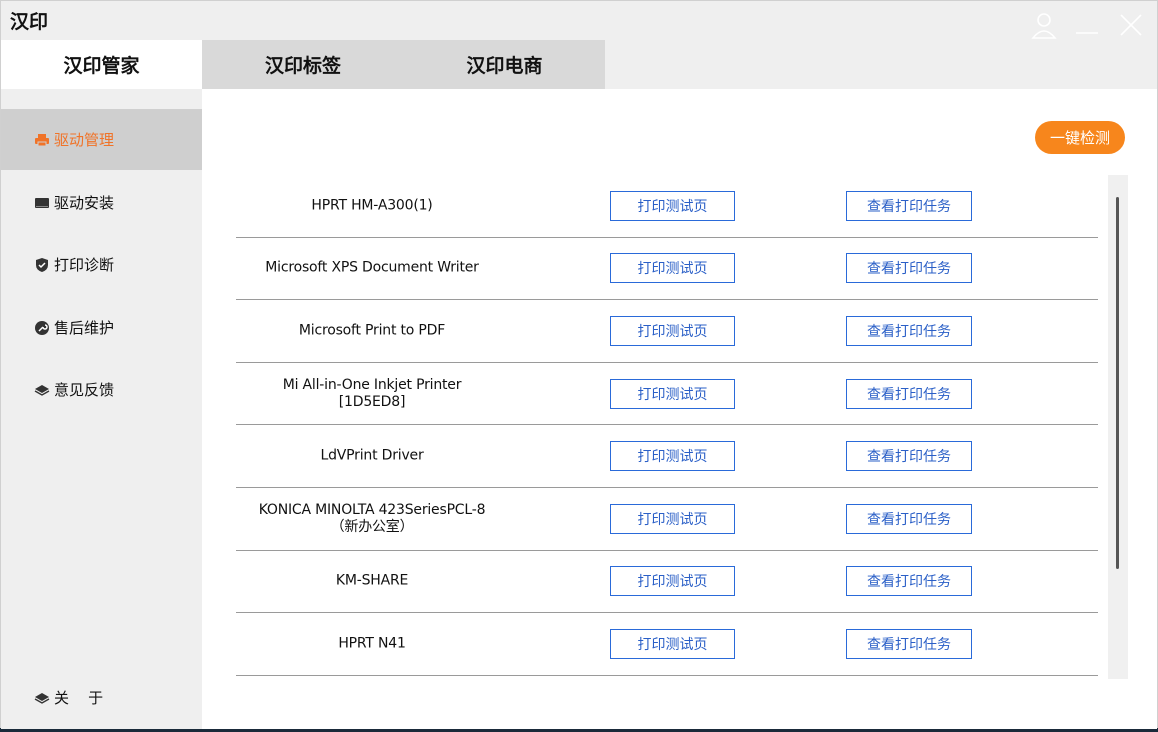  What do you see at coordinates (372, 455) in the screenshot?
I see `printer-name: LdVPrint Driver` at bounding box center [372, 455].